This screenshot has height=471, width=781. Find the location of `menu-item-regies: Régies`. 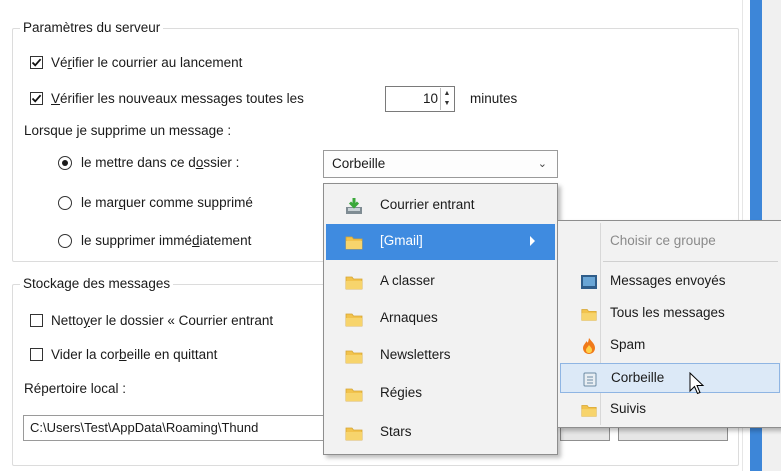

menu-item-regies: Régies is located at coordinates (440, 394).